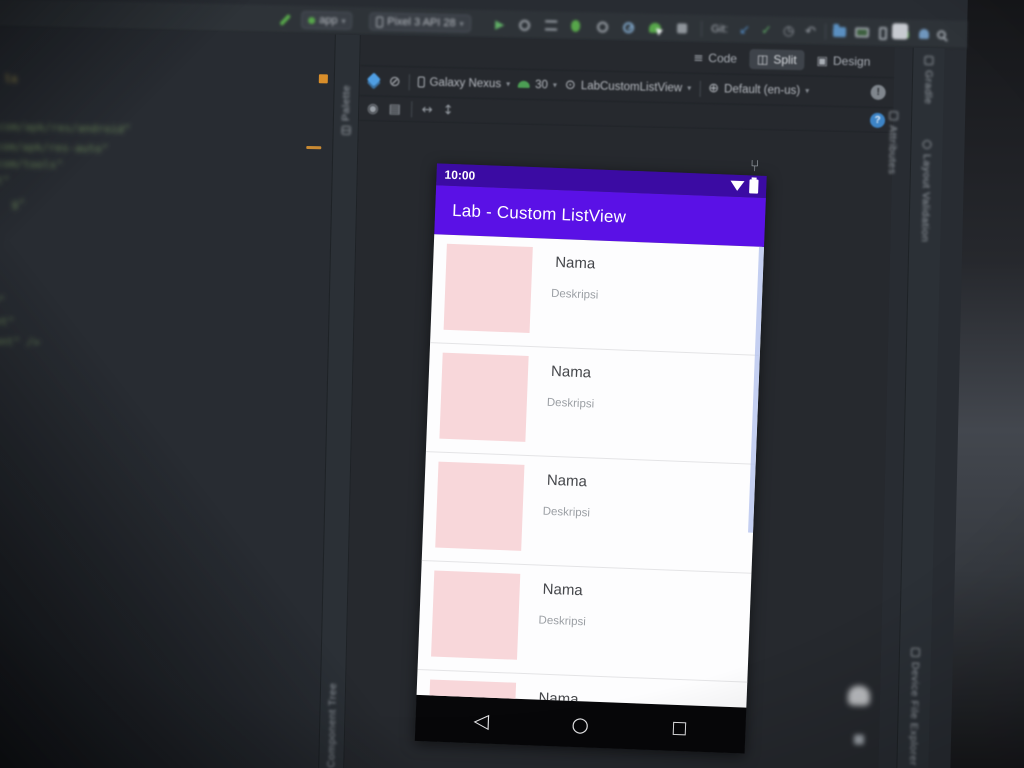 Image resolution: width=1024 pixels, height=768 pixels. Describe the element at coordinates (421, 82) in the screenshot. I see `device-icon` at that location.